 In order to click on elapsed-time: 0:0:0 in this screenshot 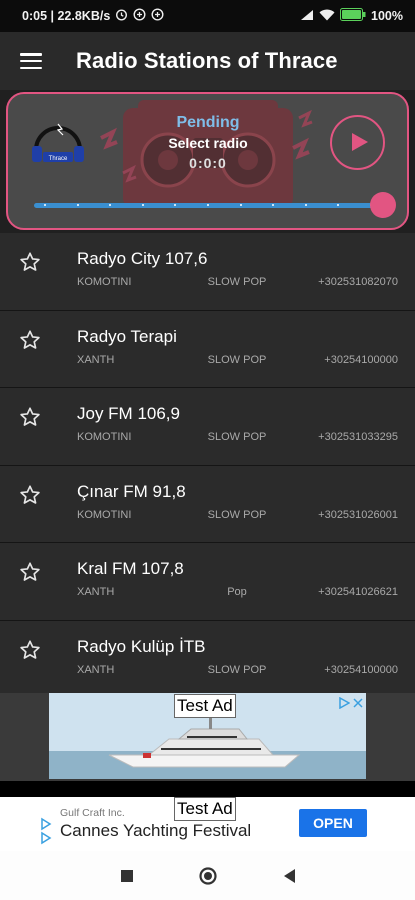, I will do `click(208, 163)`.